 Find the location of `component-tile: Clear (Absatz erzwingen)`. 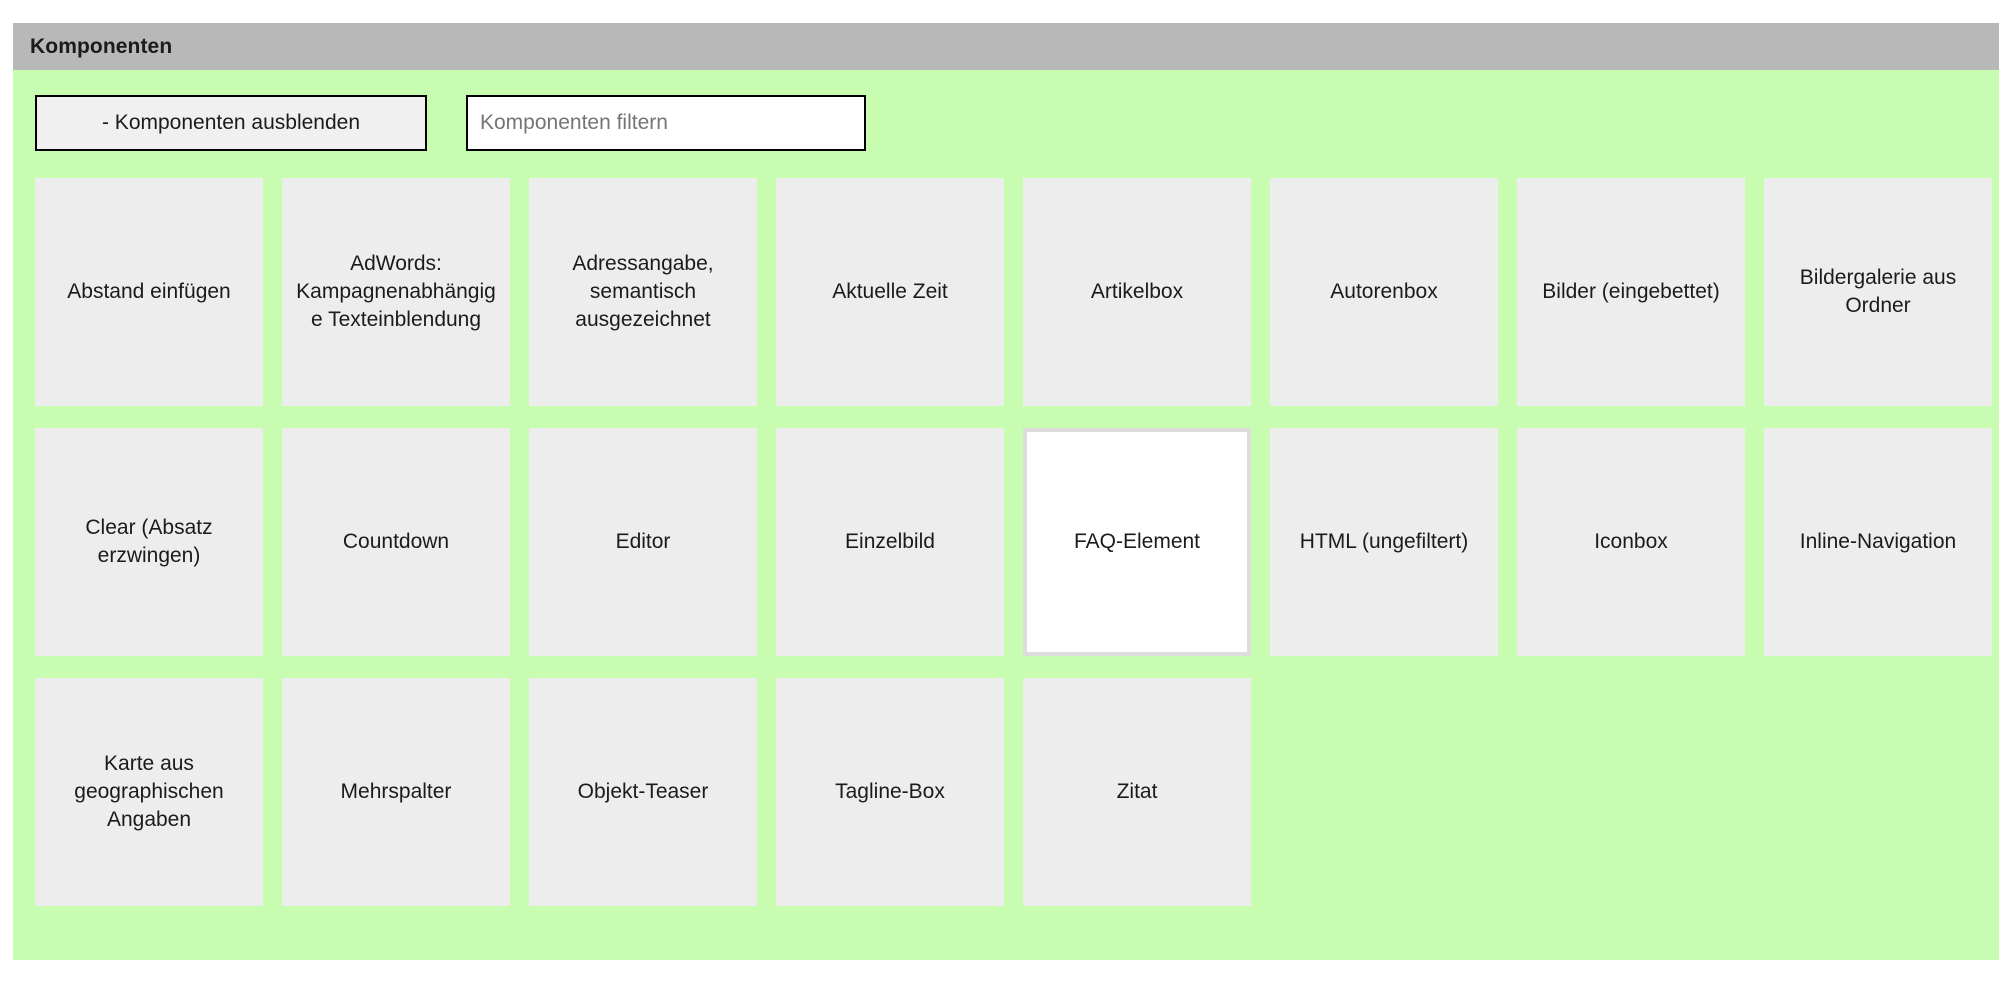

component-tile: Clear (Absatz erzwingen) is located at coordinates (149, 542).